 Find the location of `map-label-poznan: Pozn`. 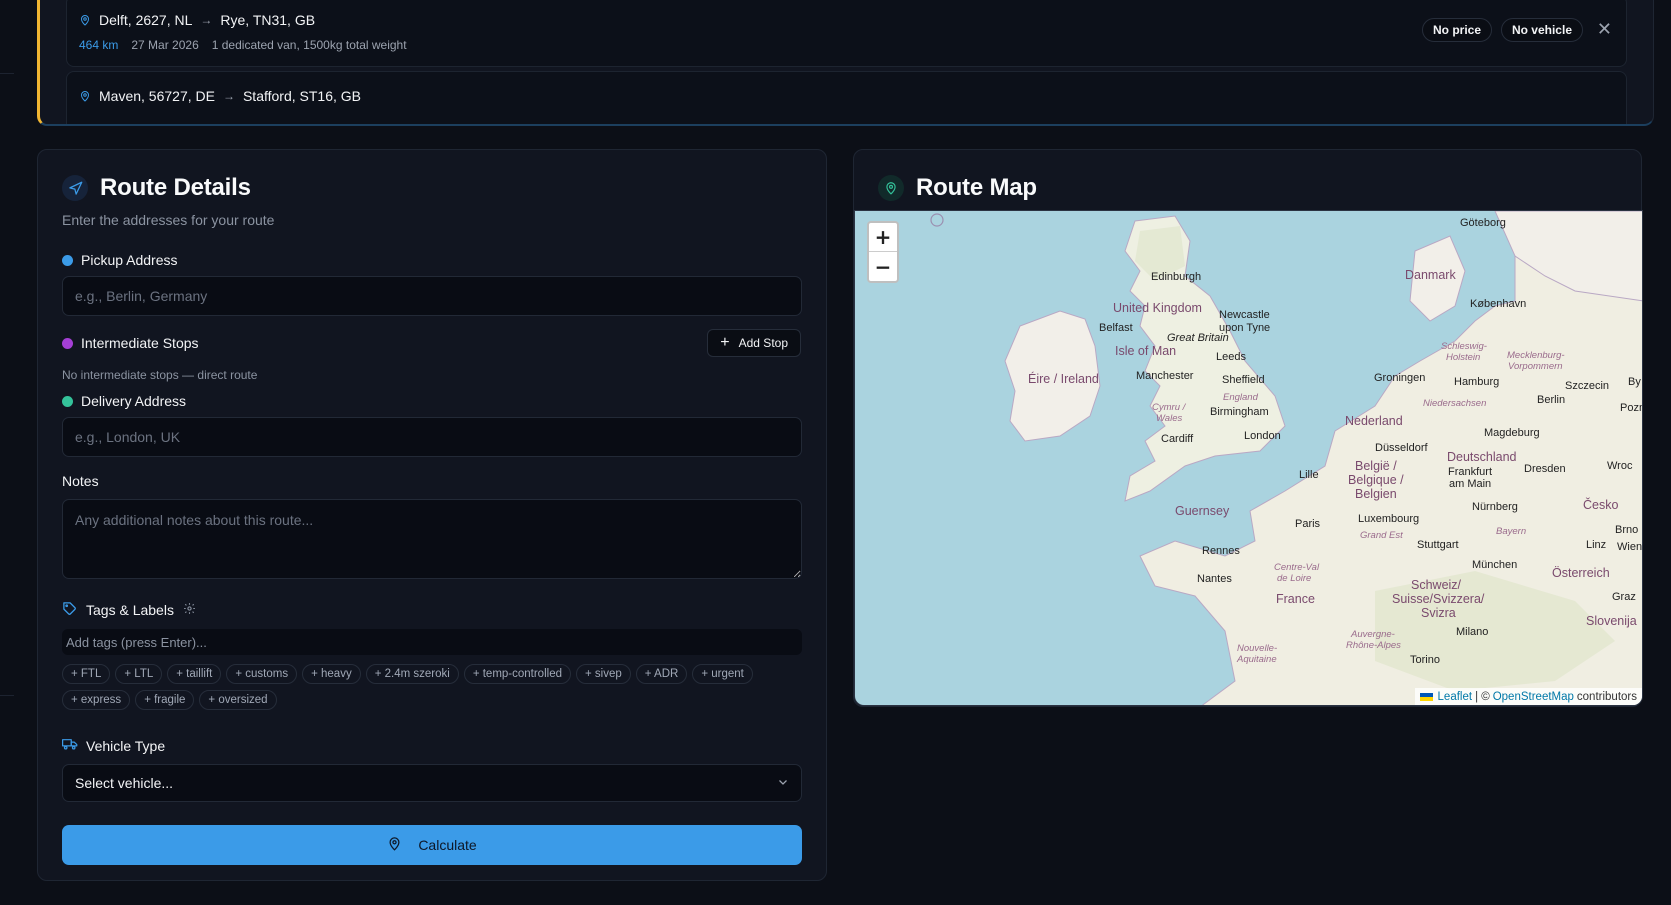

map-label-poznan: Pozn is located at coordinates (1631, 408).